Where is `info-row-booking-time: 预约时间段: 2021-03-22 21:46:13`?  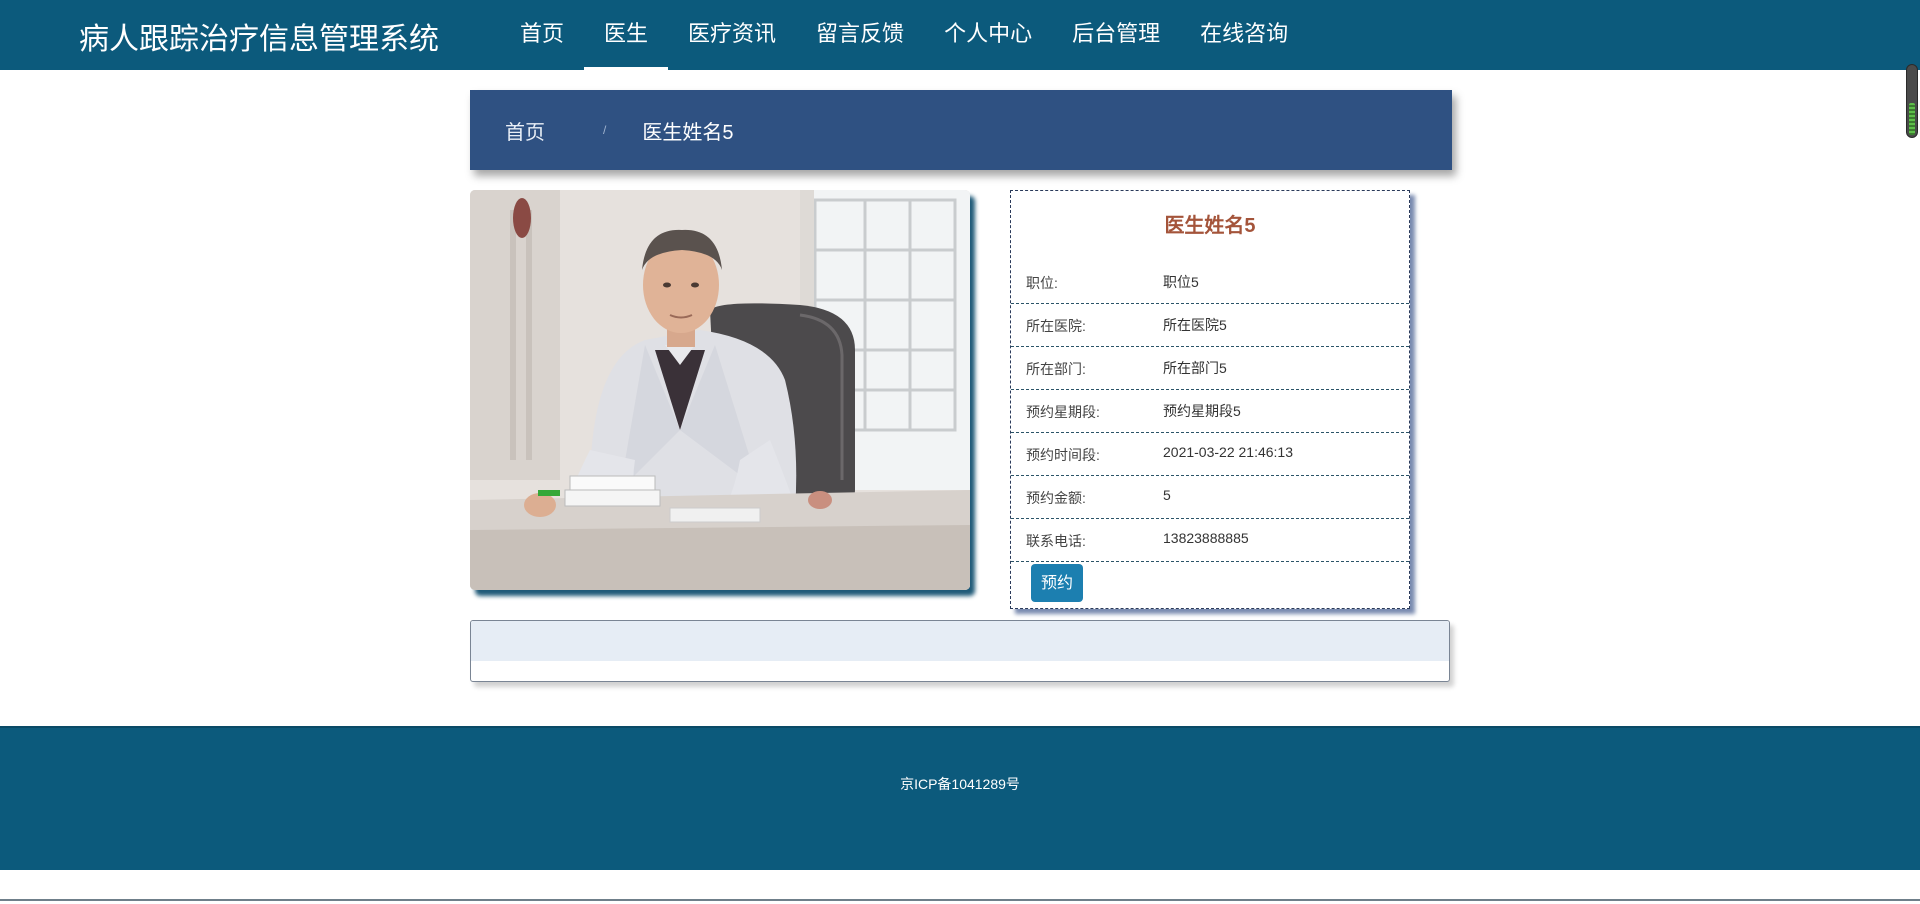 info-row-booking-time: 预约时间段: 2021-03-22 21:46:13 is located at coordinates (1210, 454).